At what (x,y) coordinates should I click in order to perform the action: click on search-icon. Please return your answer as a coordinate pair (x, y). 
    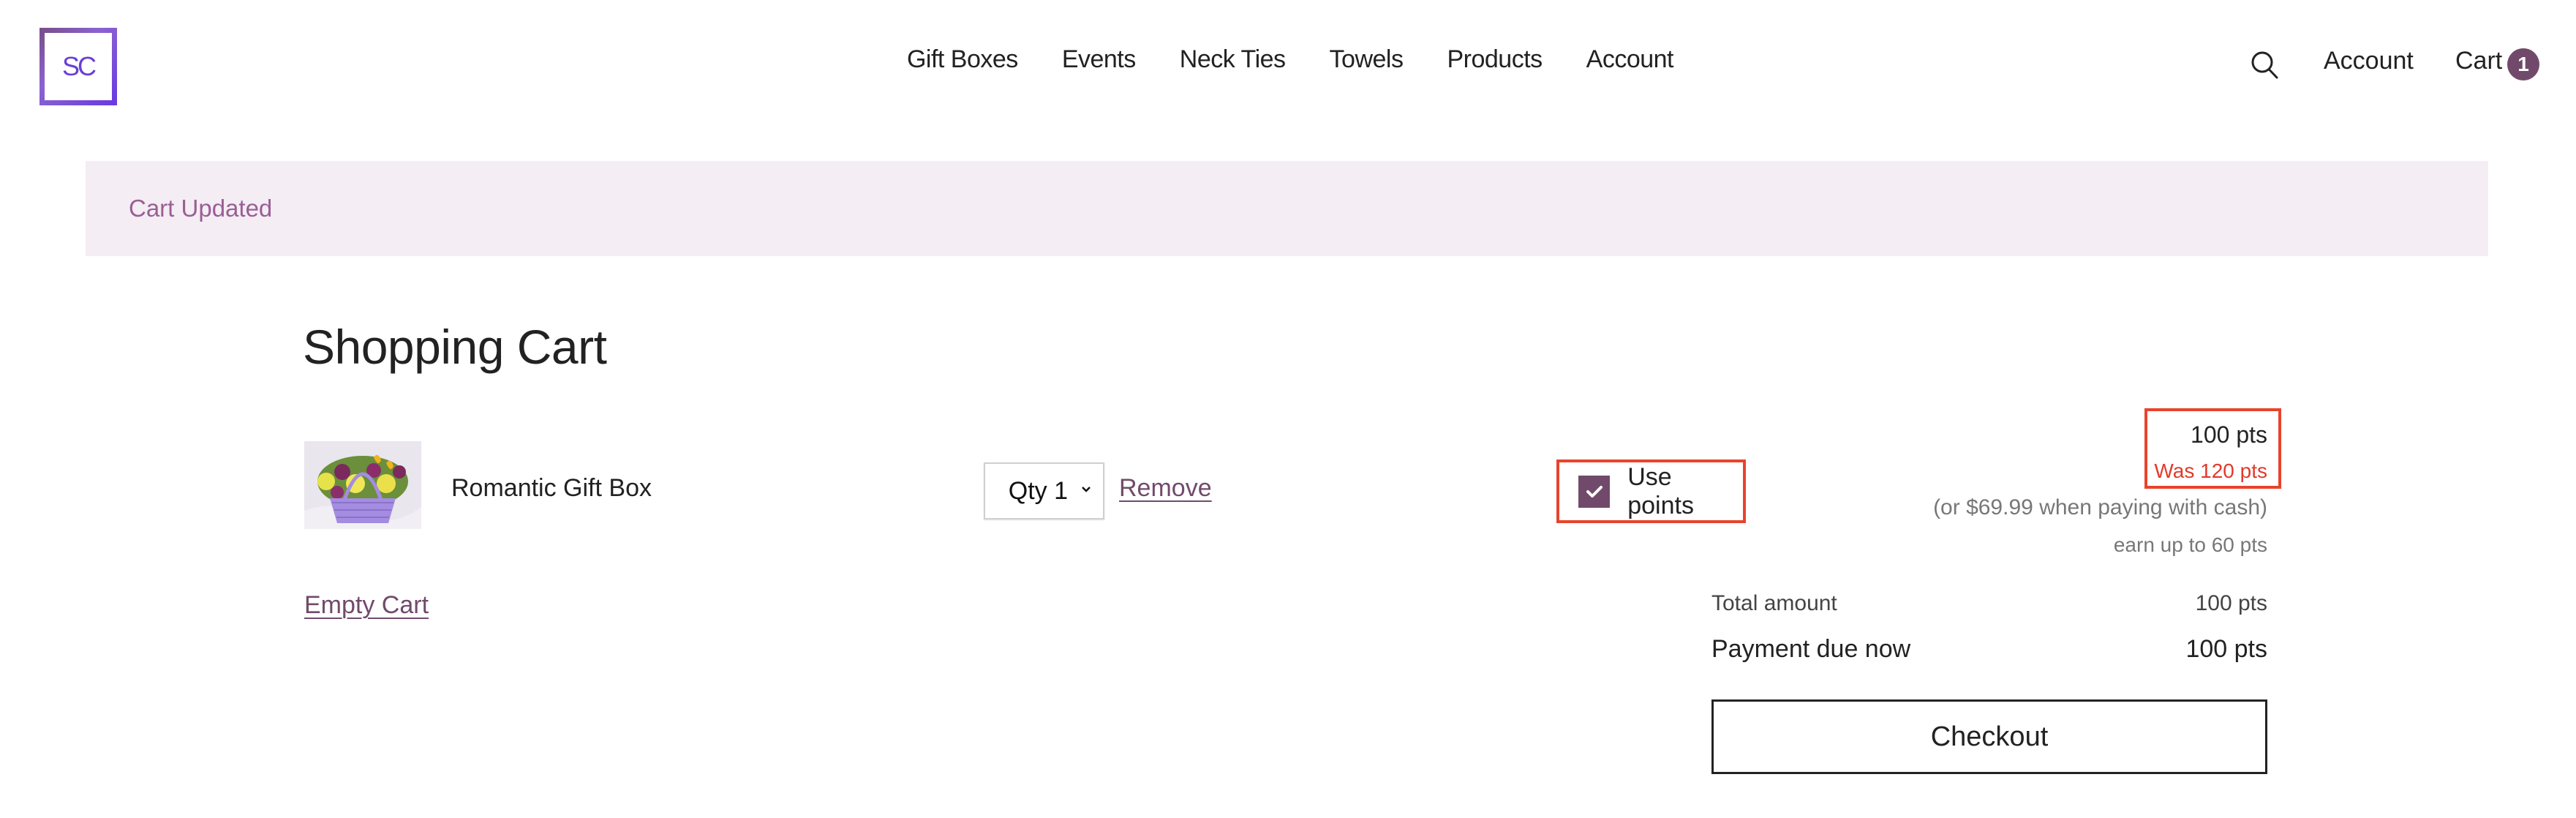
    Looking at the image, I should click on (2264, 65).